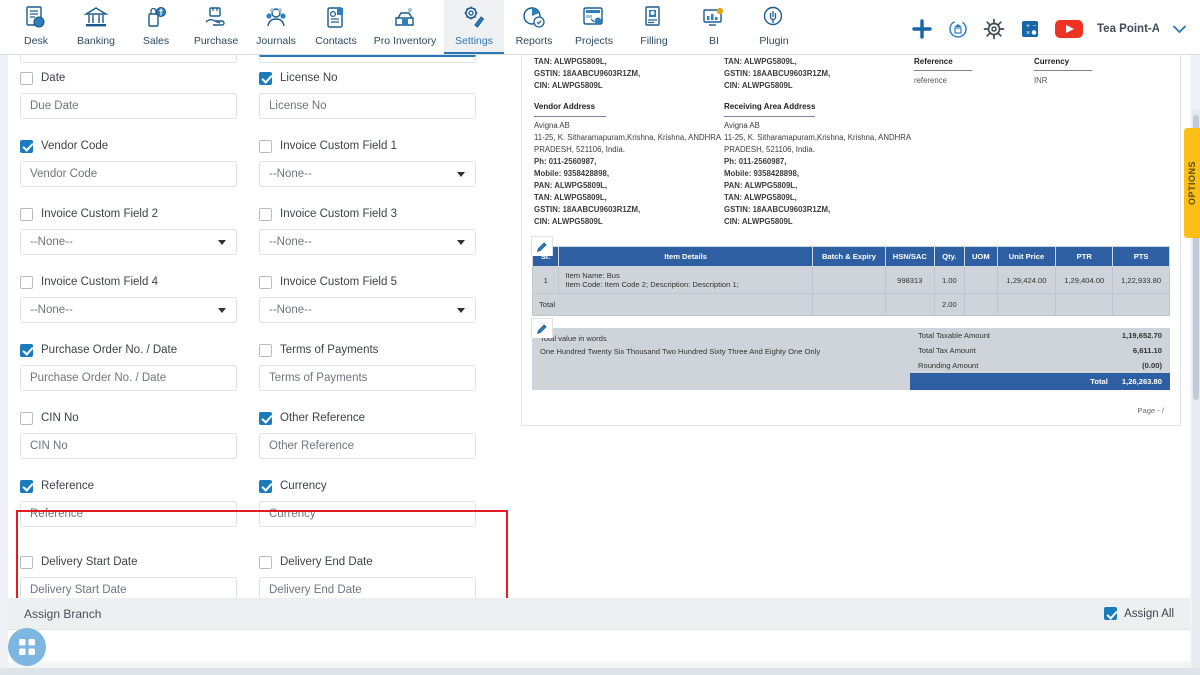  I want to click on cell-total-uom, so click(981, 305).